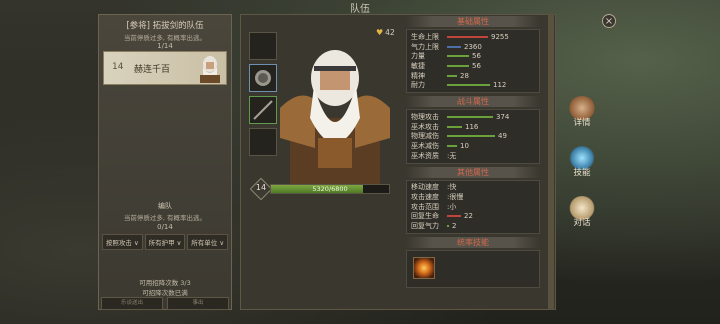  Describe the element at coordinates (500, 85) in the screenshot. I see `stat-value: 112` at that location.